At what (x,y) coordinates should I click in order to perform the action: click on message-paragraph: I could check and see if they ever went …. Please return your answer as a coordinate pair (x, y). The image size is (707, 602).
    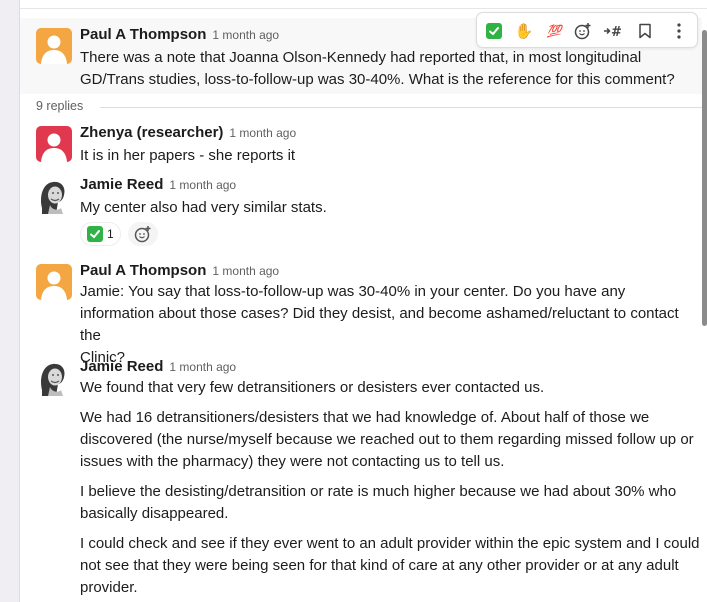
    Looking at the image, I should click on (390, 566).